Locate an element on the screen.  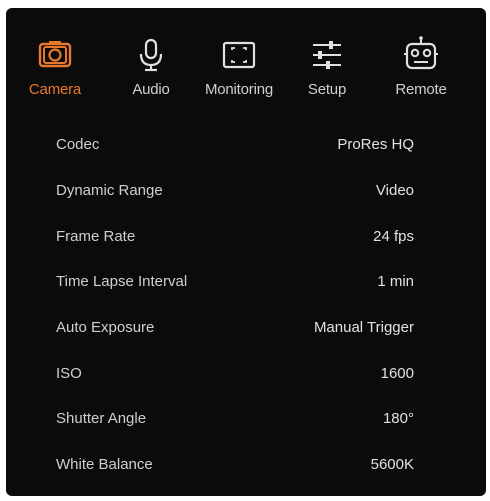
setting-row-auto-exposure: Auto Exposure Manual Trigger is located at coordinates (235, 330).